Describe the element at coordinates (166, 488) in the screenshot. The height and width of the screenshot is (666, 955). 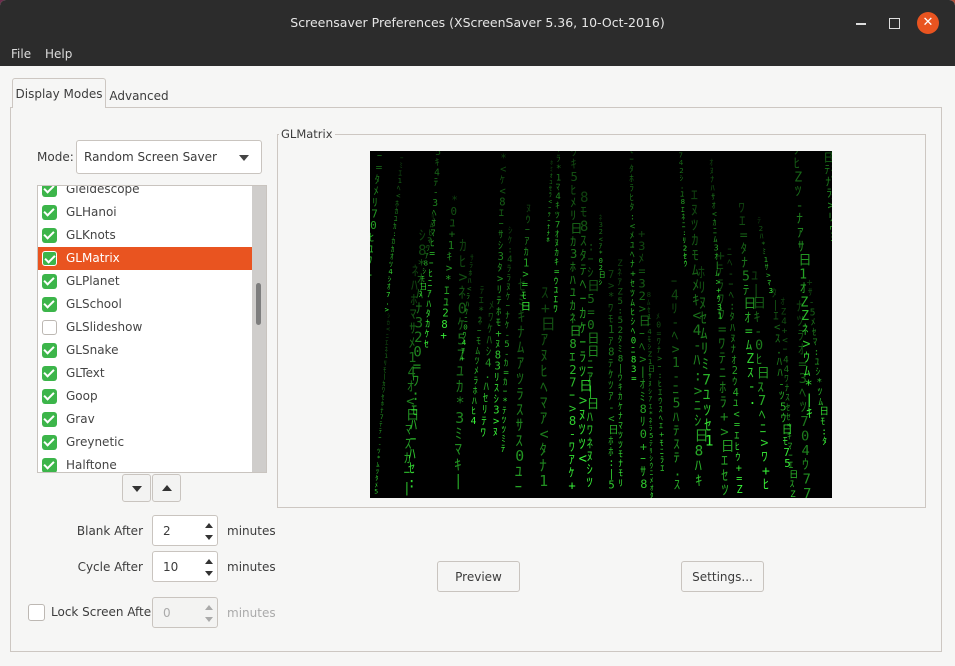
I see `previous-mode-button` at that location.